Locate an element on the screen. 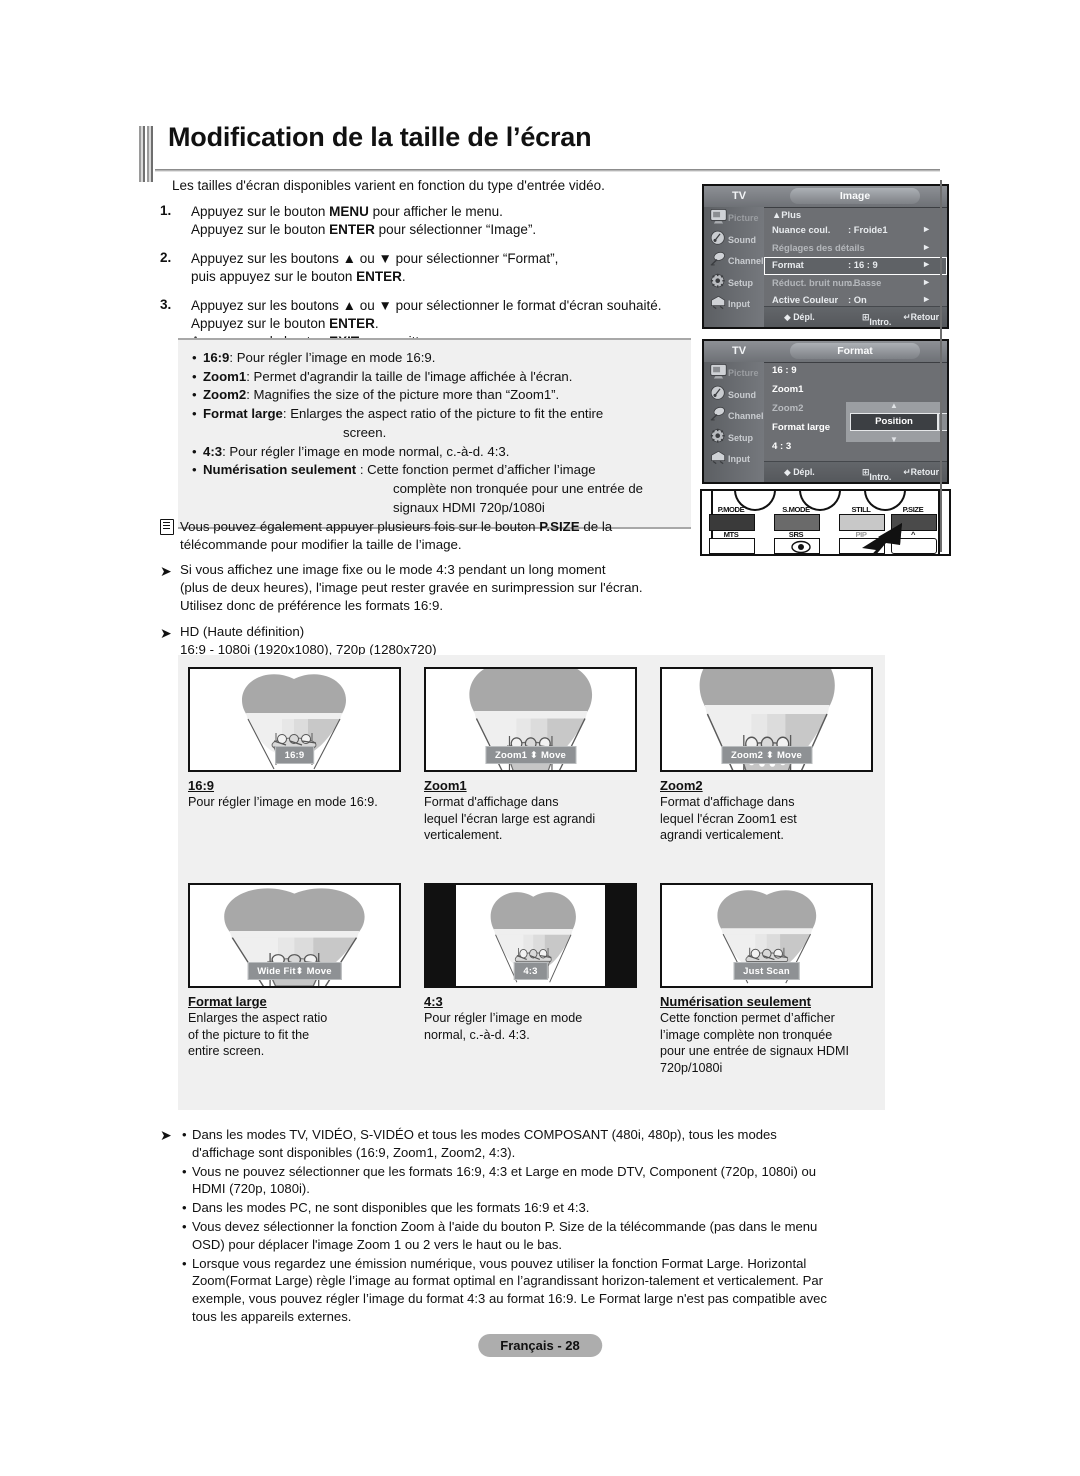  position-button: Position is located at coordinates (894, 422).